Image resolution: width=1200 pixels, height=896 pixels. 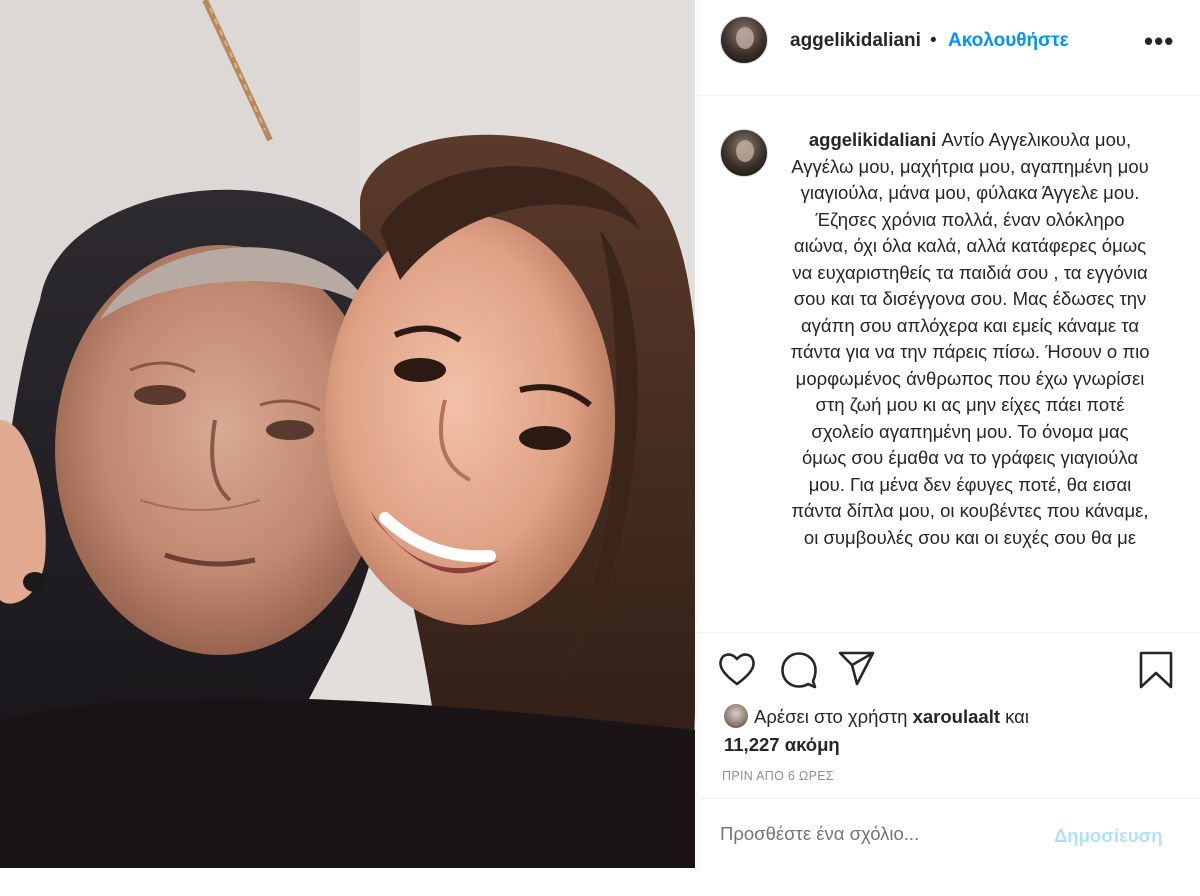 I want to click on more-options-icon: •••, so click(x=1159, y=41).